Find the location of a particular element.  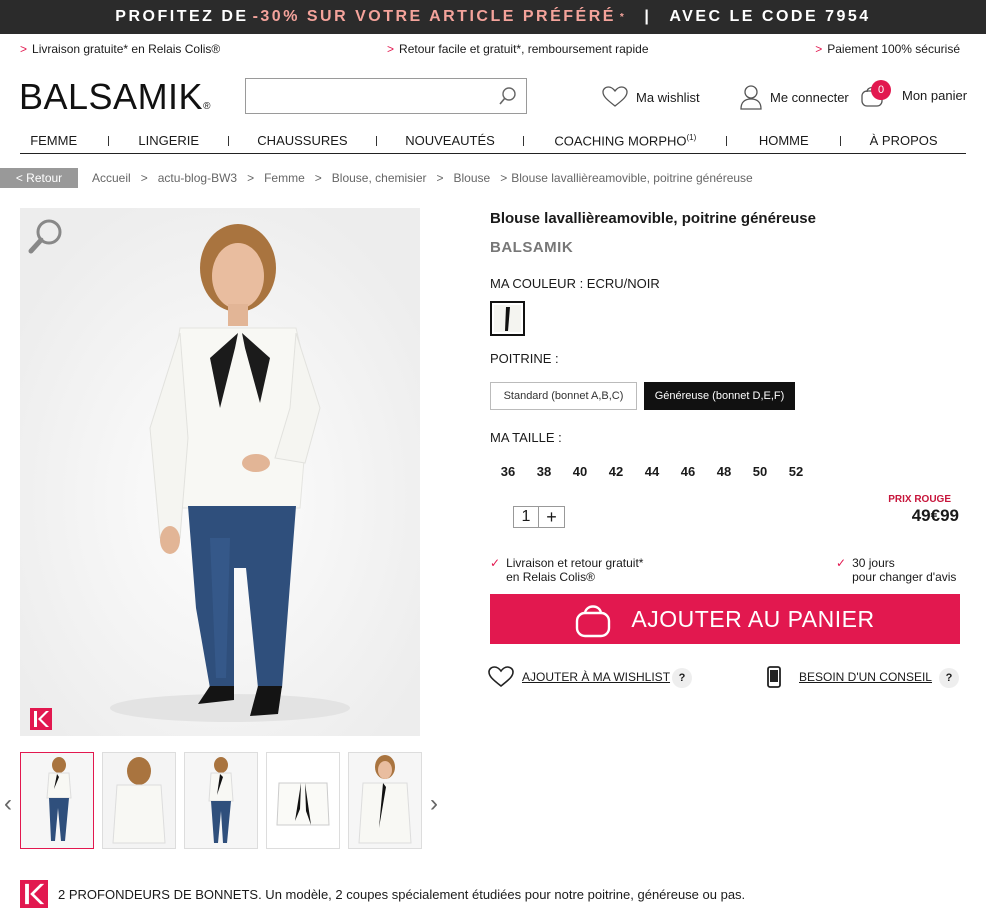

bust-label: POITRINE : is located at coordinates (524, 358).